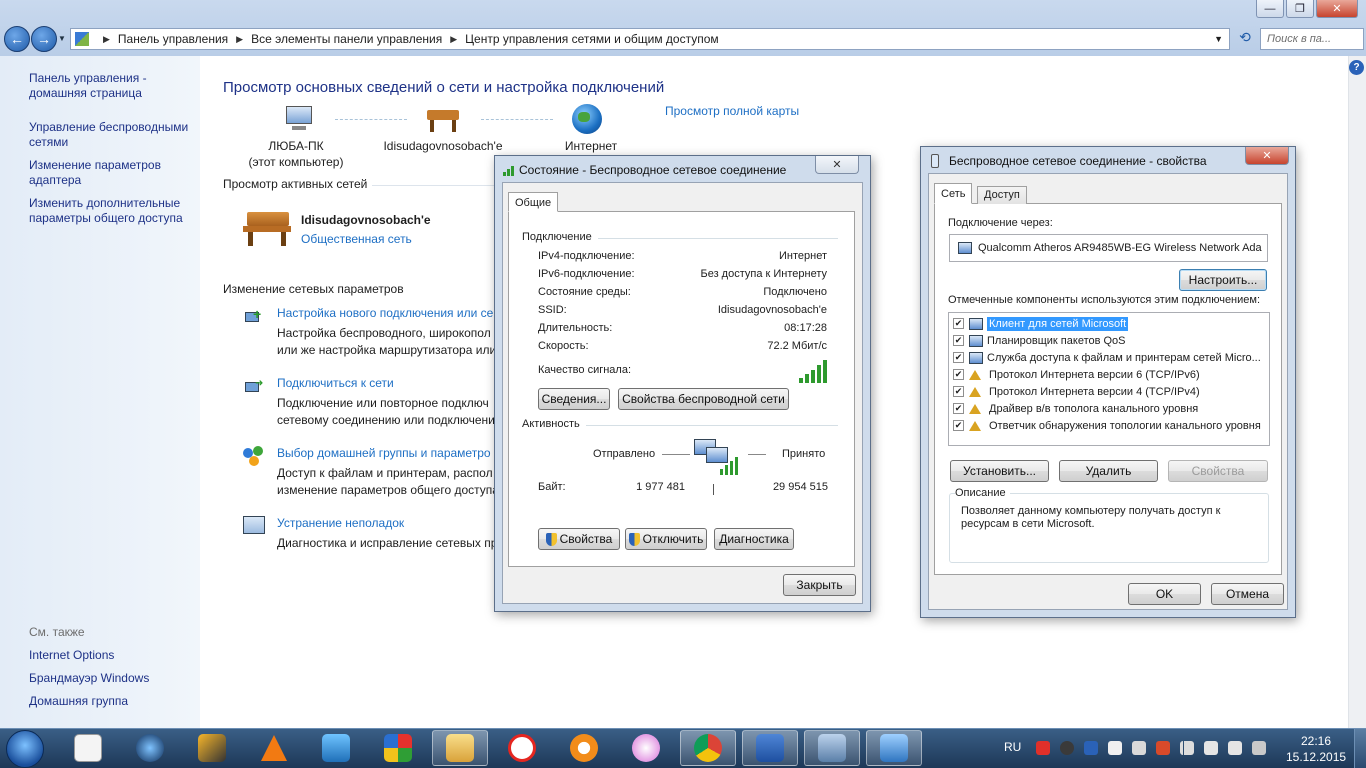  Describe the element at coordinates (398, 748) in the screenshot. I see `taskbar-app-windows` at that location.